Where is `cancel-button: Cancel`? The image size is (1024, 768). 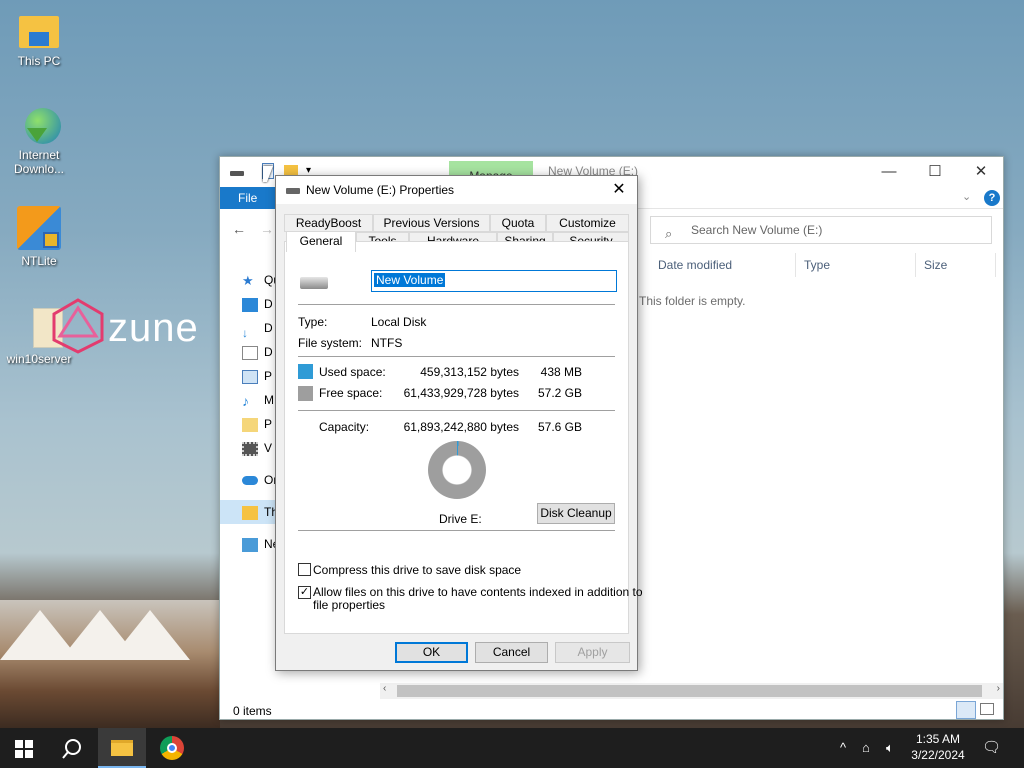 cancel-button: Cancel is located at coordinates (511, 652).